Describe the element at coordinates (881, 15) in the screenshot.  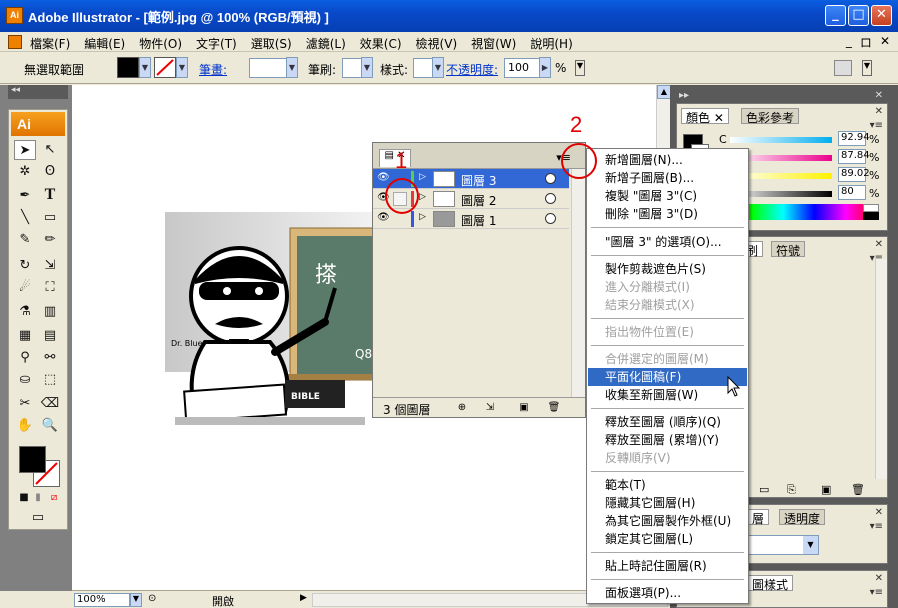
I see `close-button: ✕` at that location.